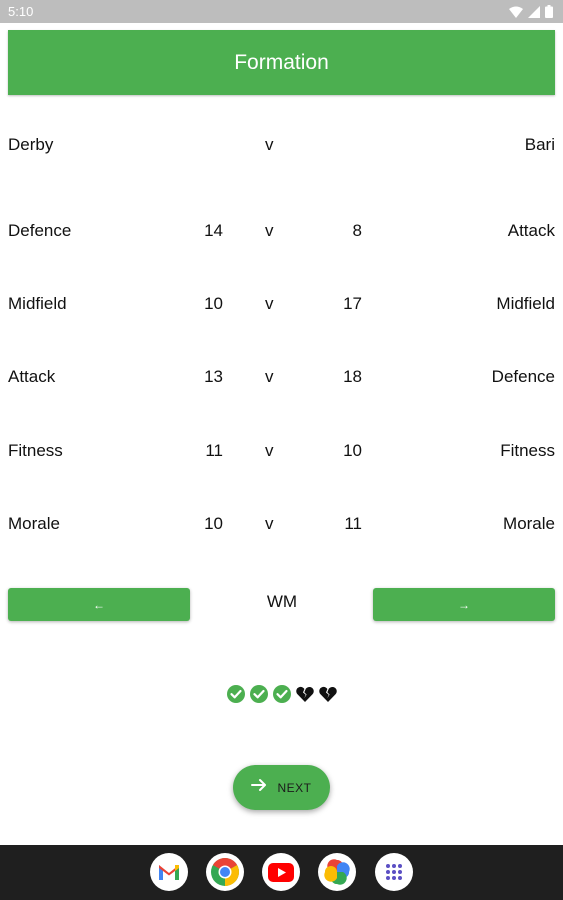 The image size is (563, 900). What do you see at coordinates (169, 872) in the screenshot?
I see `gmail-icon` at bounding box center [169, 872].